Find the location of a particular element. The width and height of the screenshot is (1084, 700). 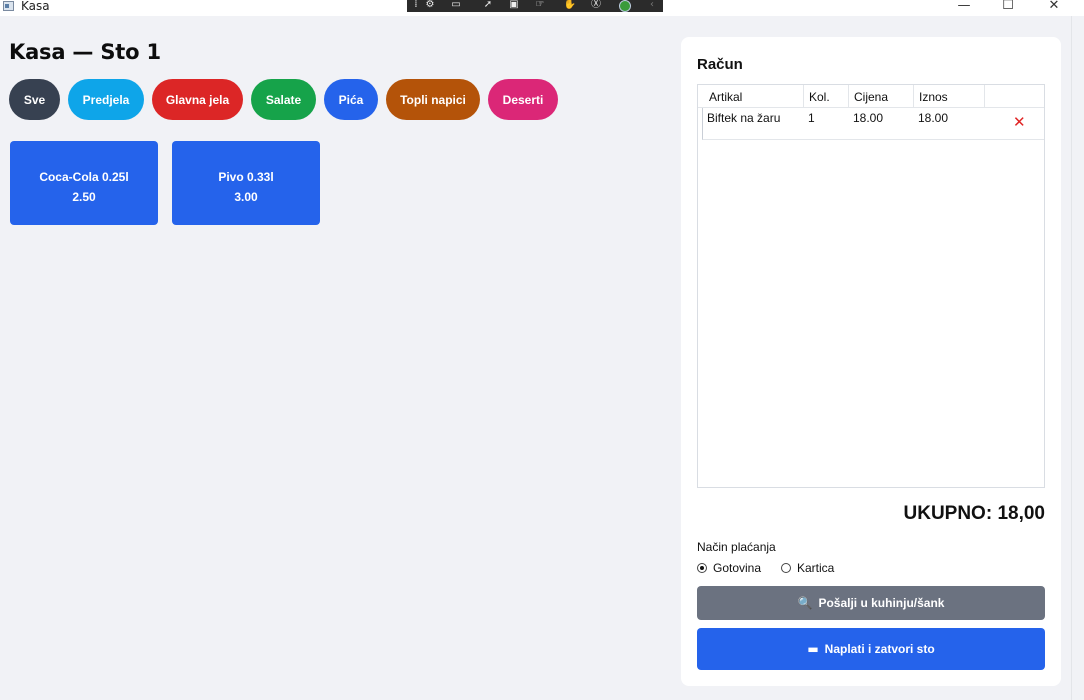

pay-and-close-button: ▬ Naplati i zatvori sto is located at coordinates (871, 649).